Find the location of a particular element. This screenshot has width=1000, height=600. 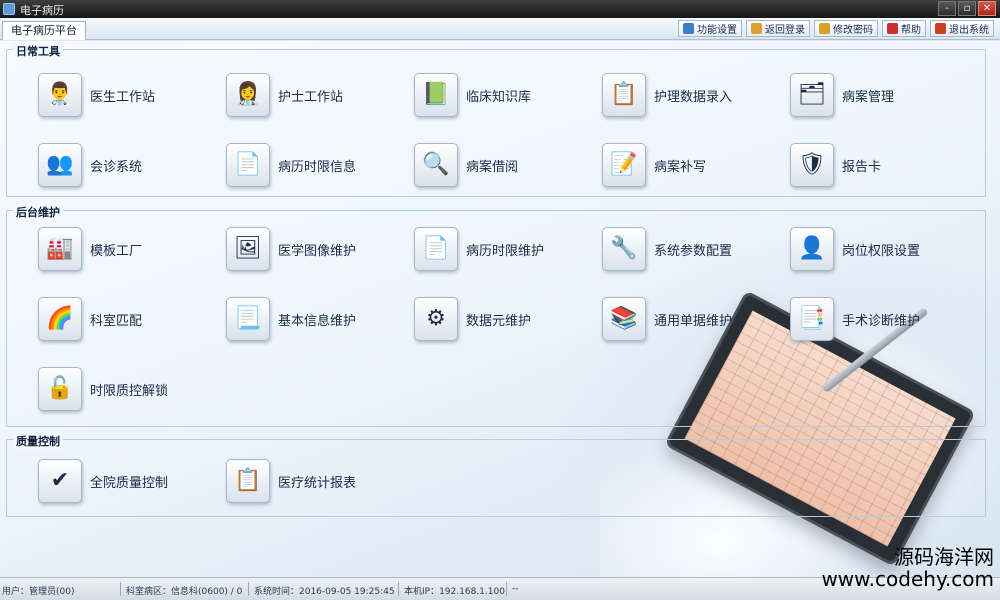

change-password-button: 修改密码 is located at coordinates (846, 28).